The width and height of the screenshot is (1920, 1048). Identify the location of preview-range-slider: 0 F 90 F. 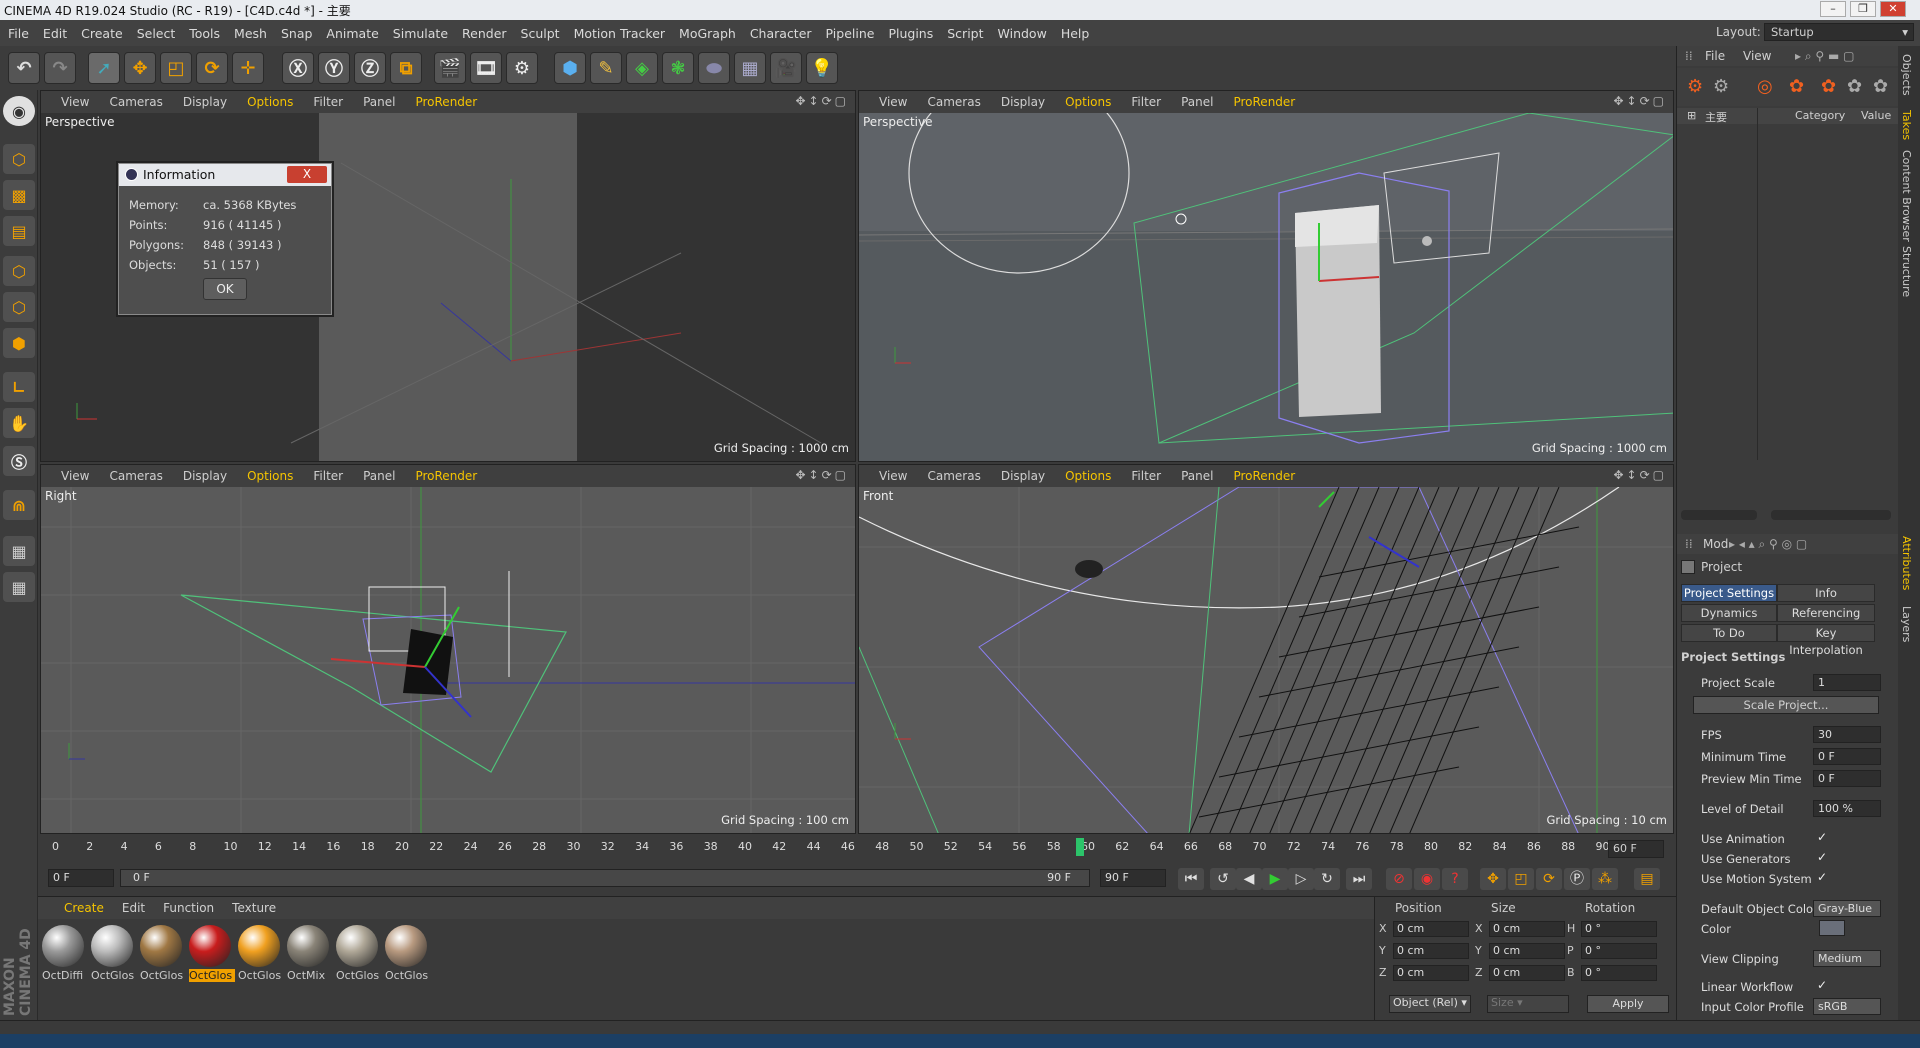
(605, 878).